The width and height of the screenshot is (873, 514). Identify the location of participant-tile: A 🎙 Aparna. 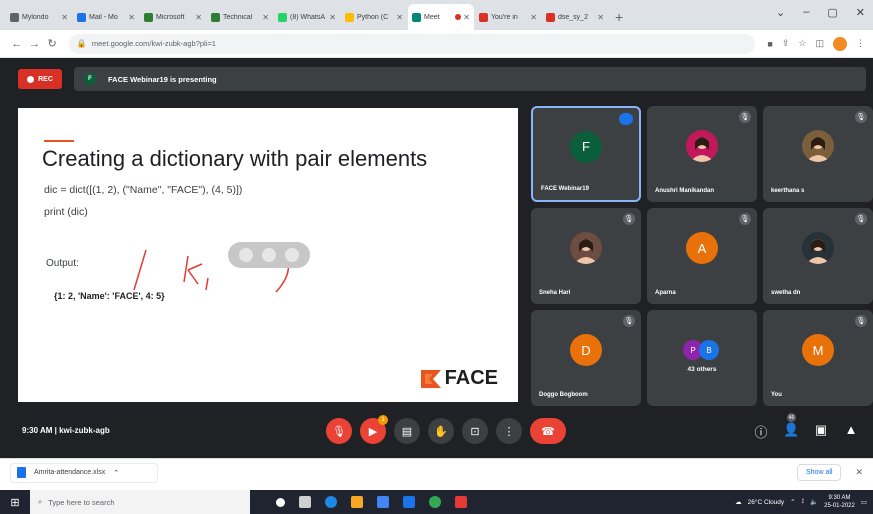
(702, 256).